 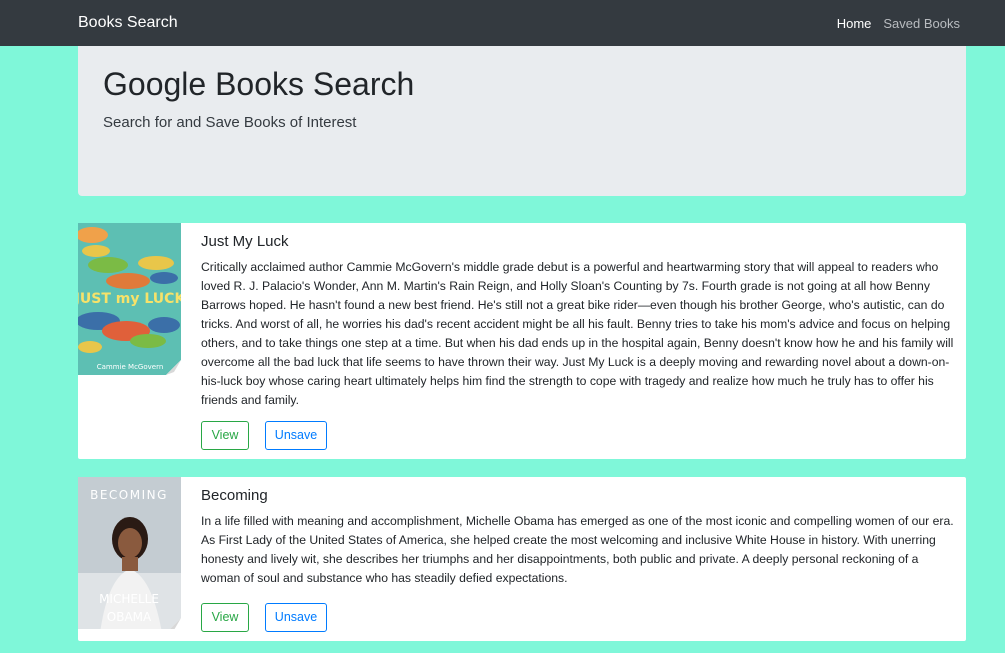 I want to click on page-title: Google Books Search, so click(x=259, y=84).